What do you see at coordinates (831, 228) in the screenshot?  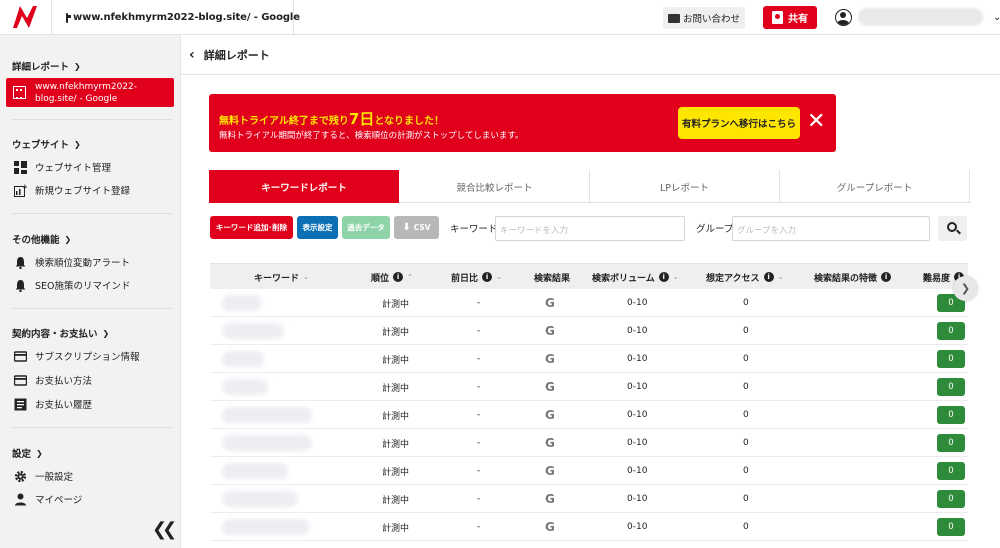 I see `group-search-input: グループを入力` at bounding box center [831, 228].